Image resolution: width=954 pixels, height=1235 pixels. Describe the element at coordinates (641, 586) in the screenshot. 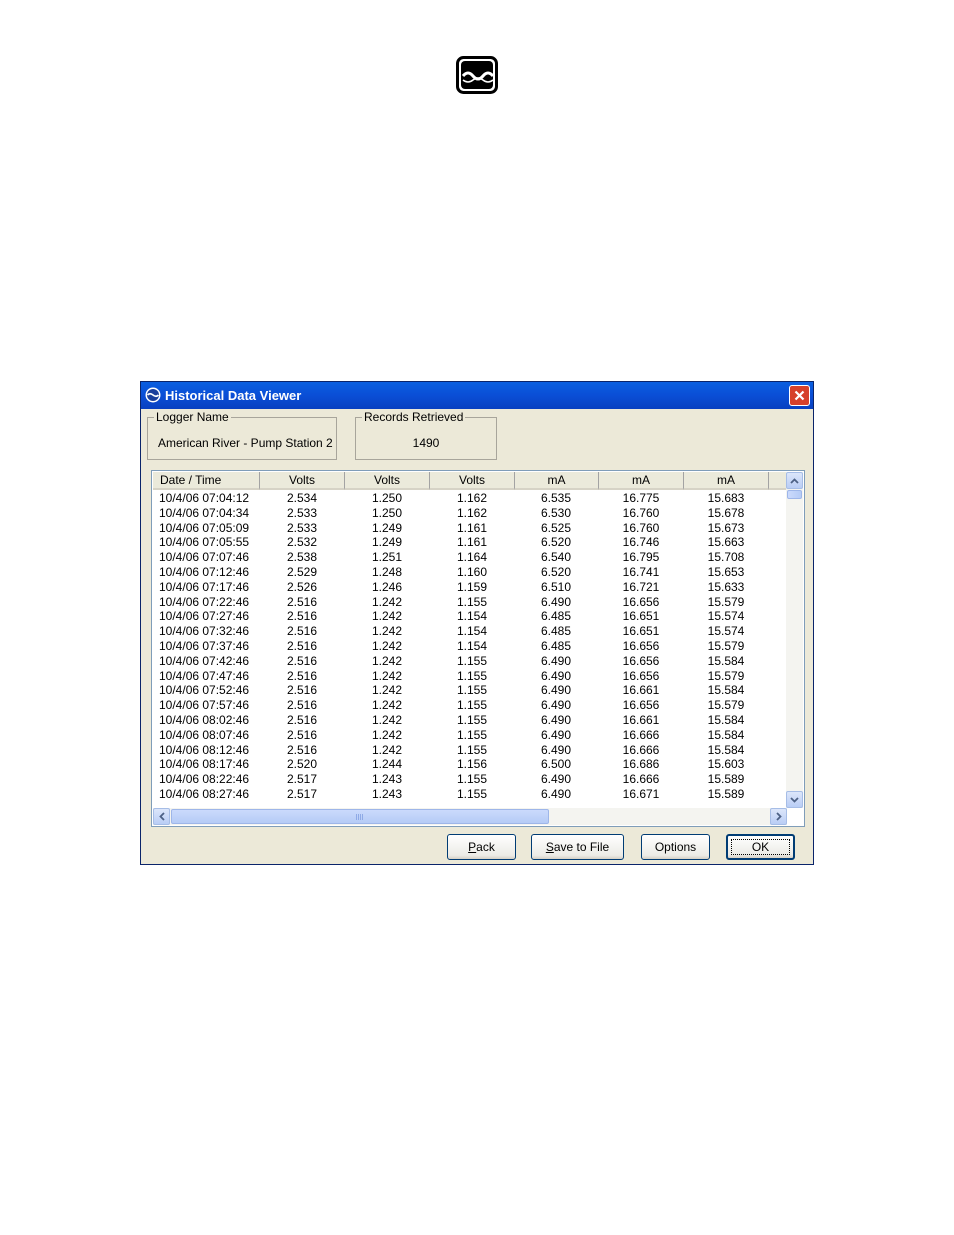

I see `table-cell: 16.721` at that location.